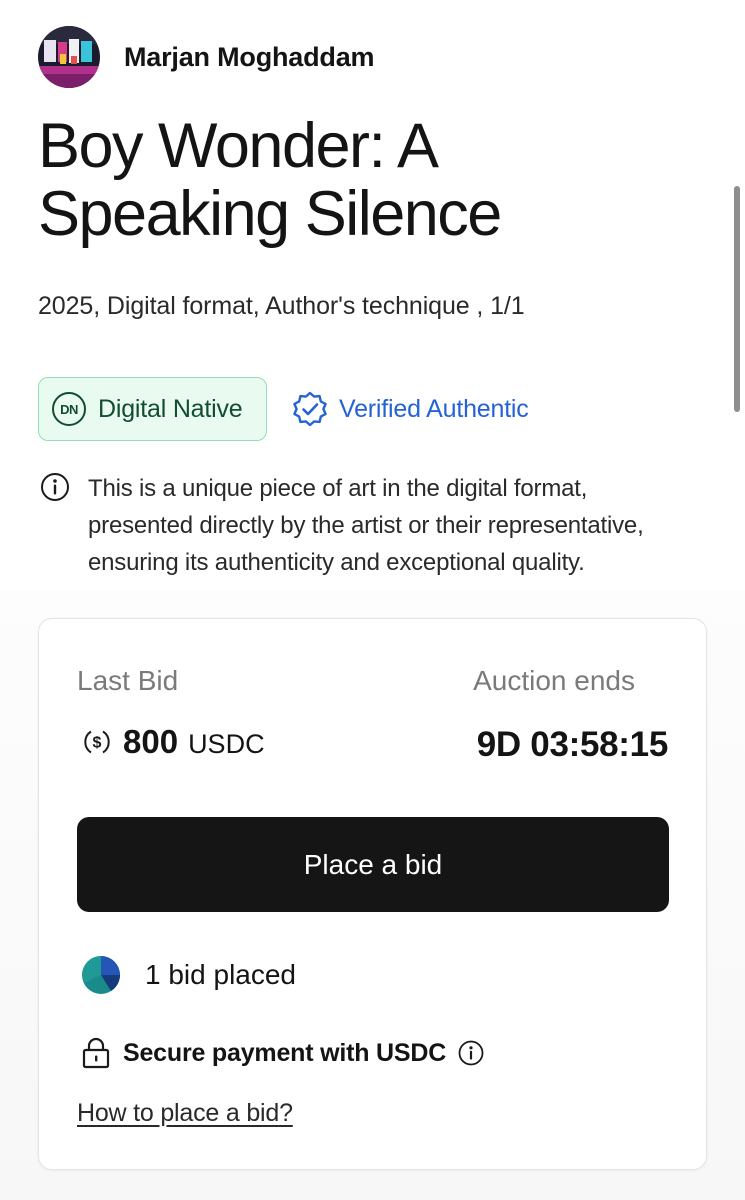 This screenshot has width=745, height=1200. What do you see at coordinates (285, 1052) in the screenshot?
I see `secure-payment-label: Secure payment with USDC` at bounding box center [285, 1052].